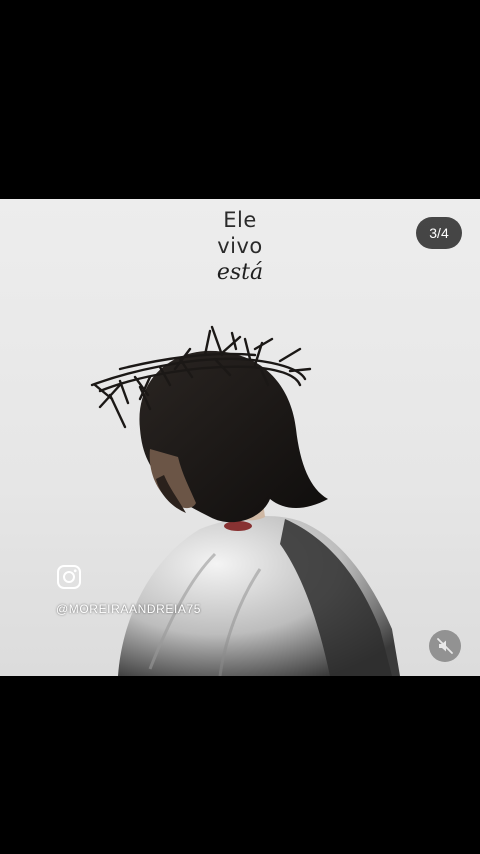 The width and height of the screenshot is (480, 854). What do you see at coordinates (128, 609) in the screenshot?
I see `username-handle: @MOREIRAANDREIA75` at bounding box center [128, 609].